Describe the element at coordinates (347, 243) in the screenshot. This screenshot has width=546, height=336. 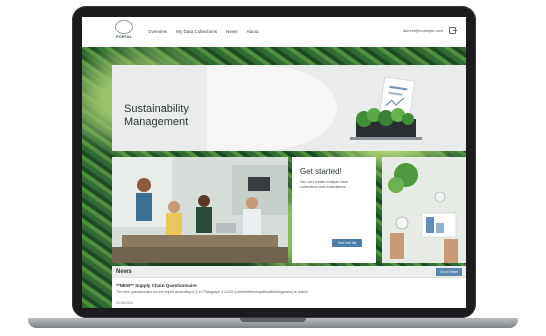
I see `get-started-button: Your Info list` at that location.